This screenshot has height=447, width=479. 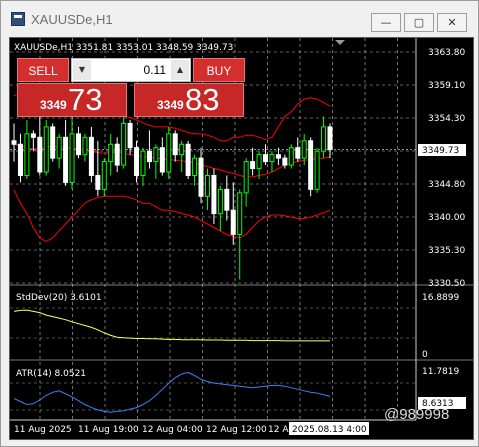 I want to click on ask-price-pips: 83, so click(x=202, y=99).